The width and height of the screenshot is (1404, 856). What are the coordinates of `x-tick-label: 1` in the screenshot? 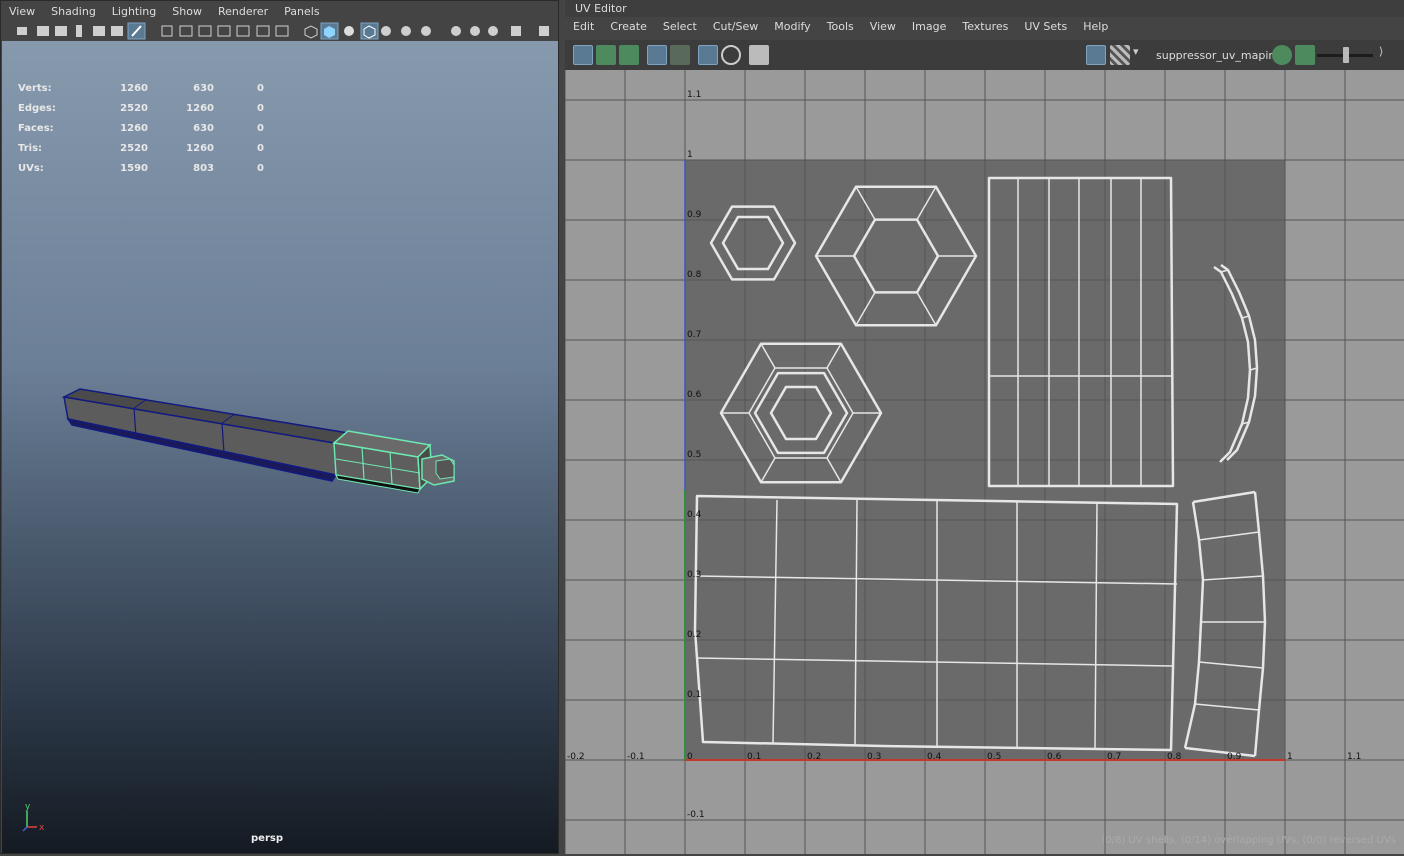 It's located at (1290, 757).